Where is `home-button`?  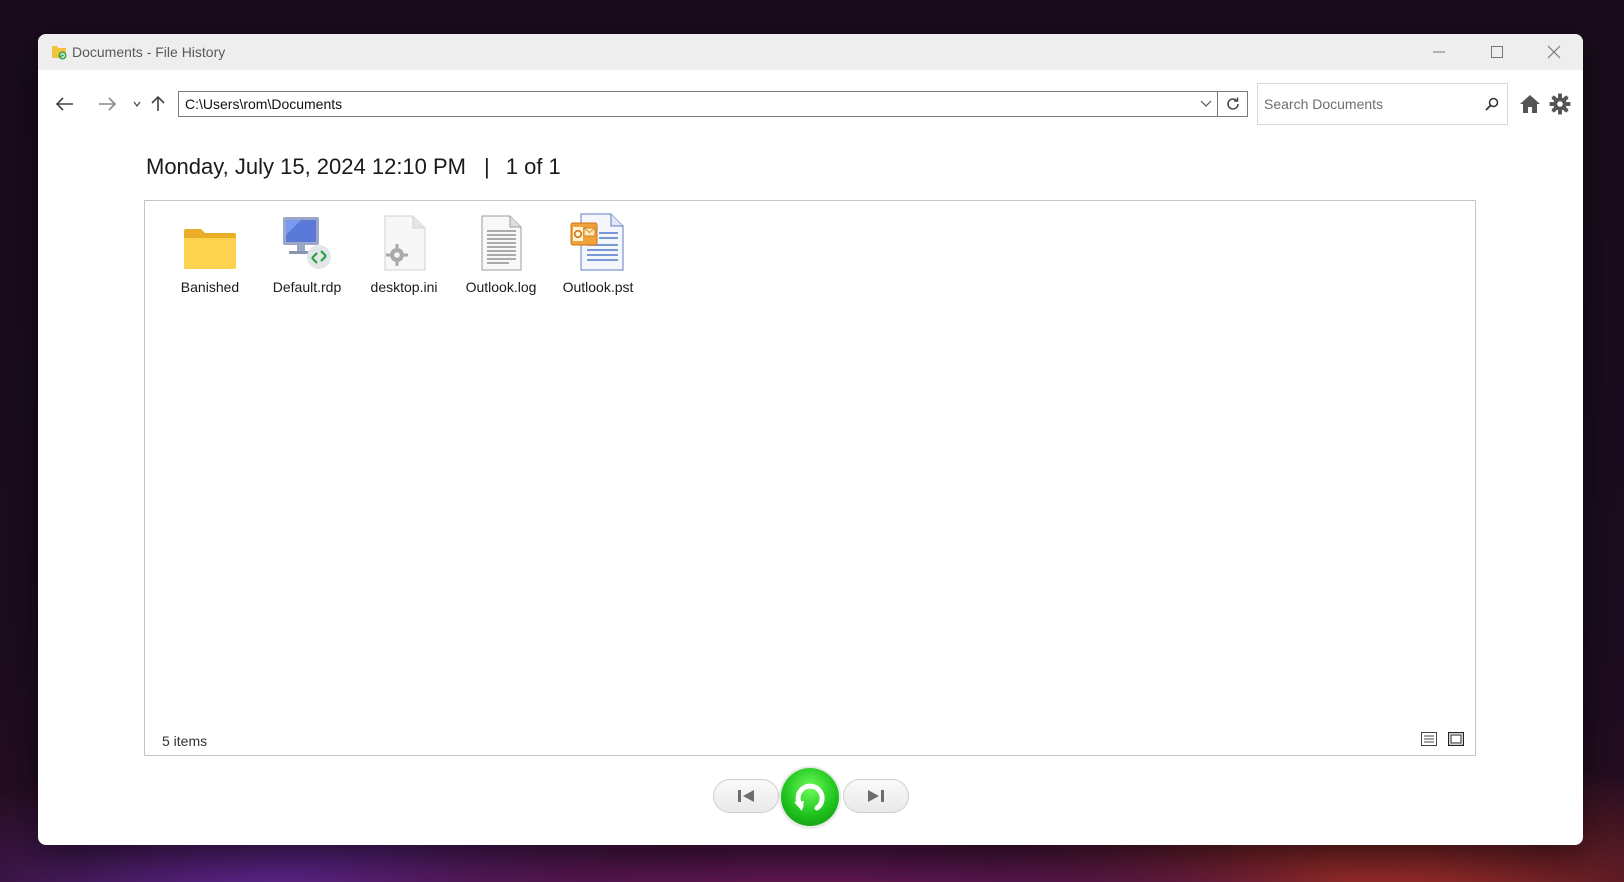
home-button is located at coordinates (1530, 104).